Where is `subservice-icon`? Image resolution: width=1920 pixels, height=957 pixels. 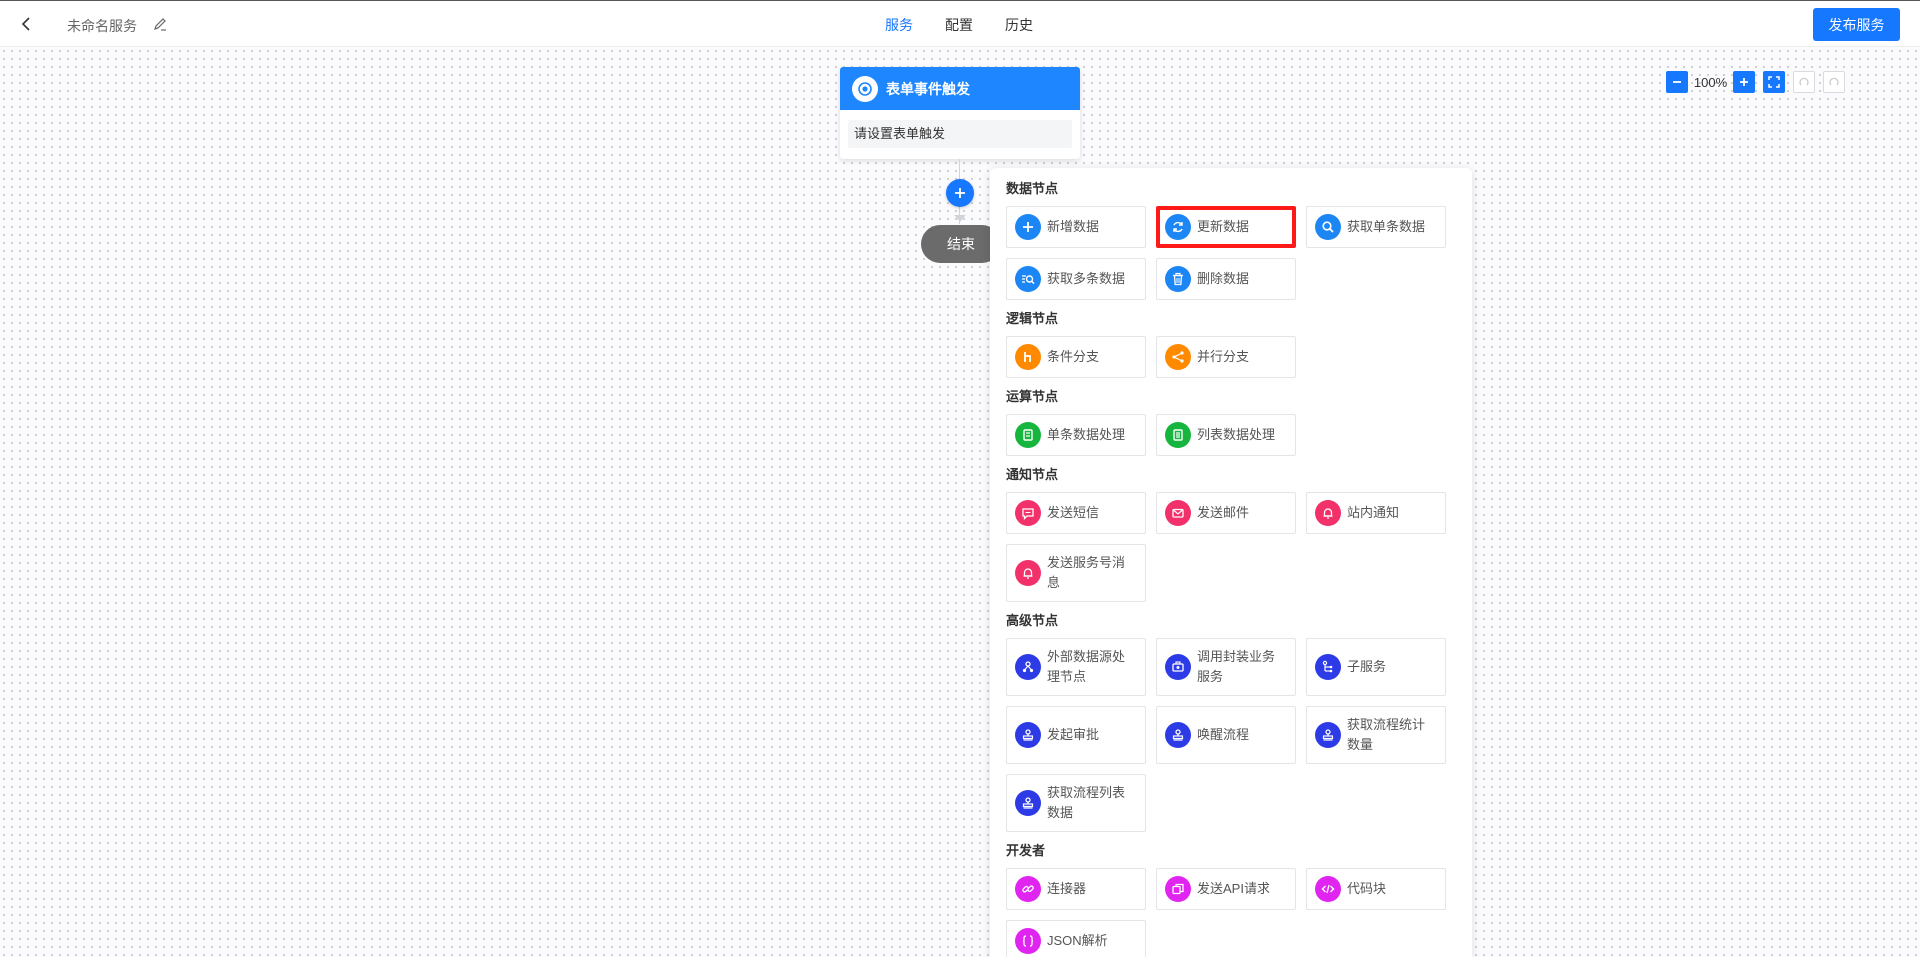 subservice-icon is located at coordinates (1328, 667).